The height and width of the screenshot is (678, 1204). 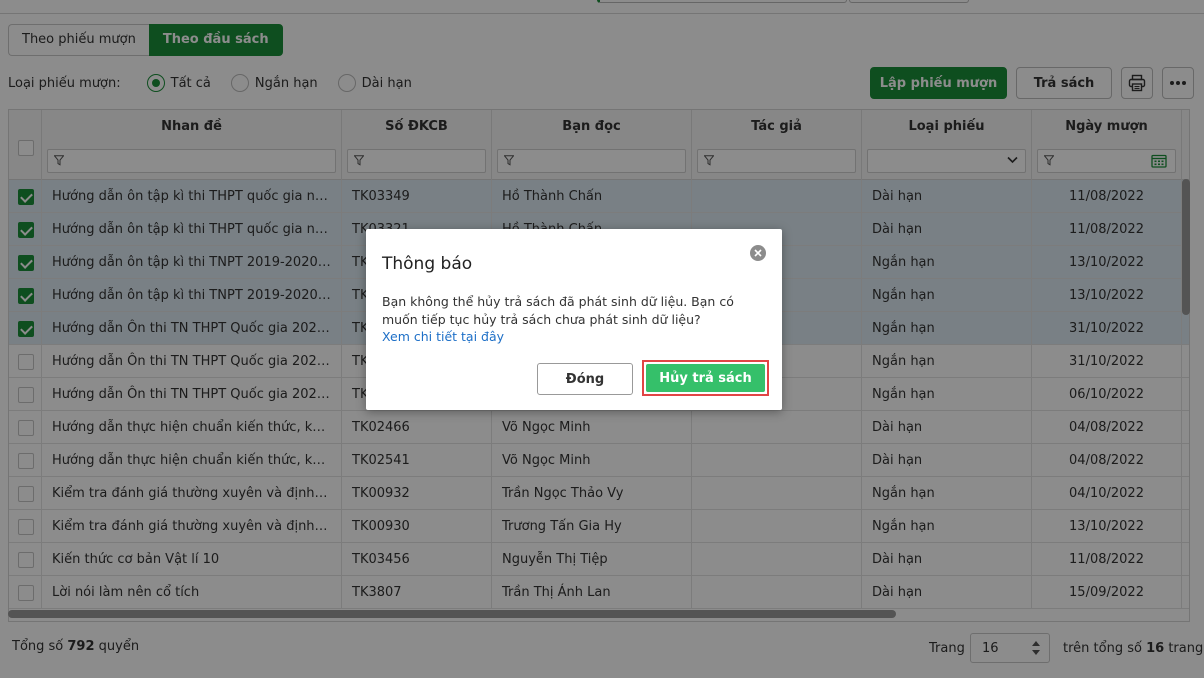 I want to click on dialog-title: Thông báo, so click(x=427, y=264).